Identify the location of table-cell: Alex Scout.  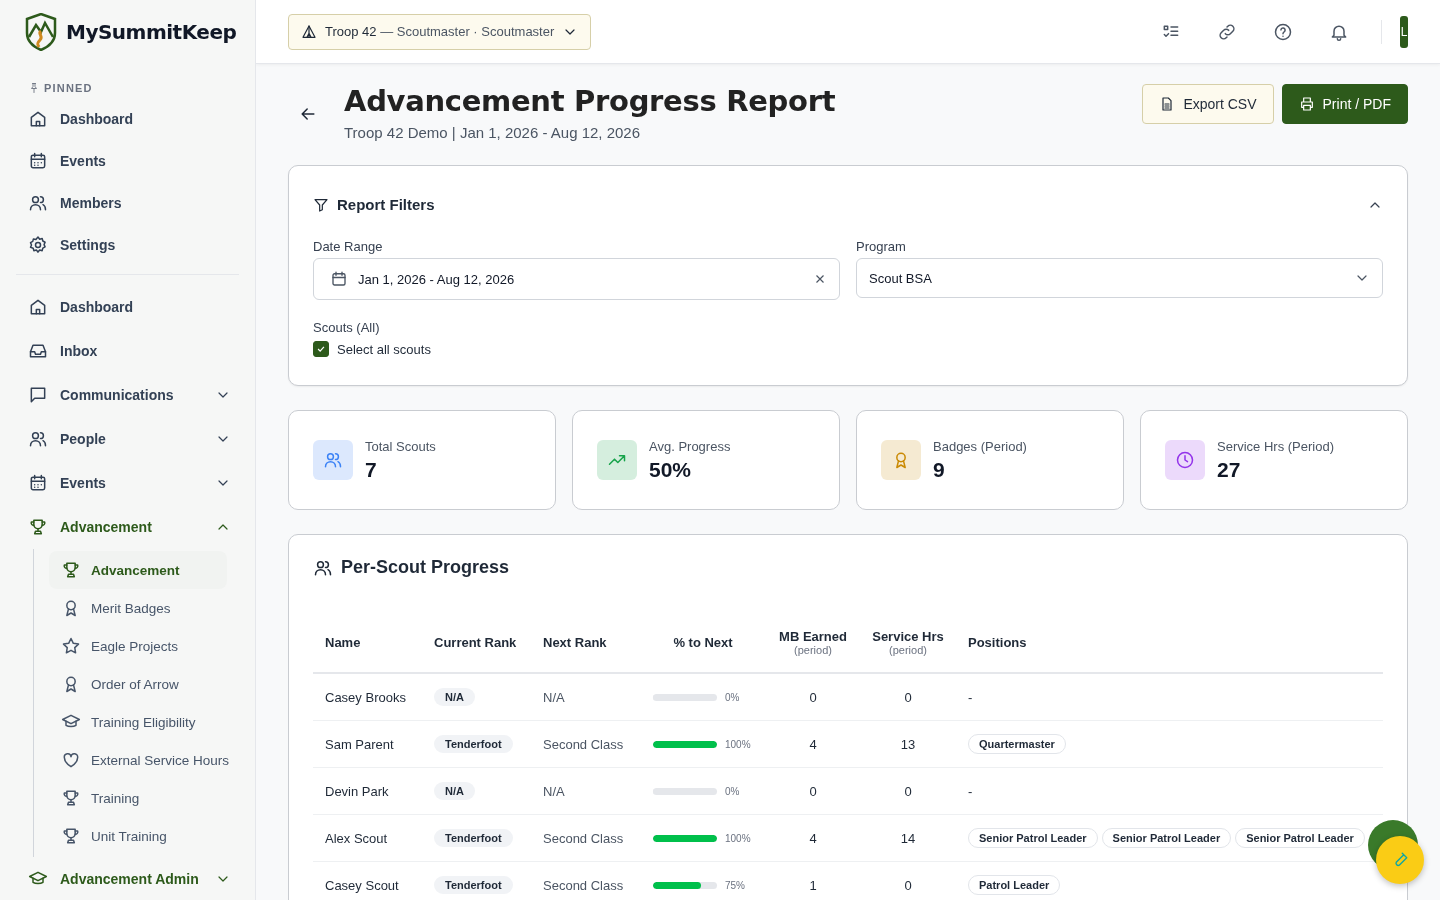
(356, 838).